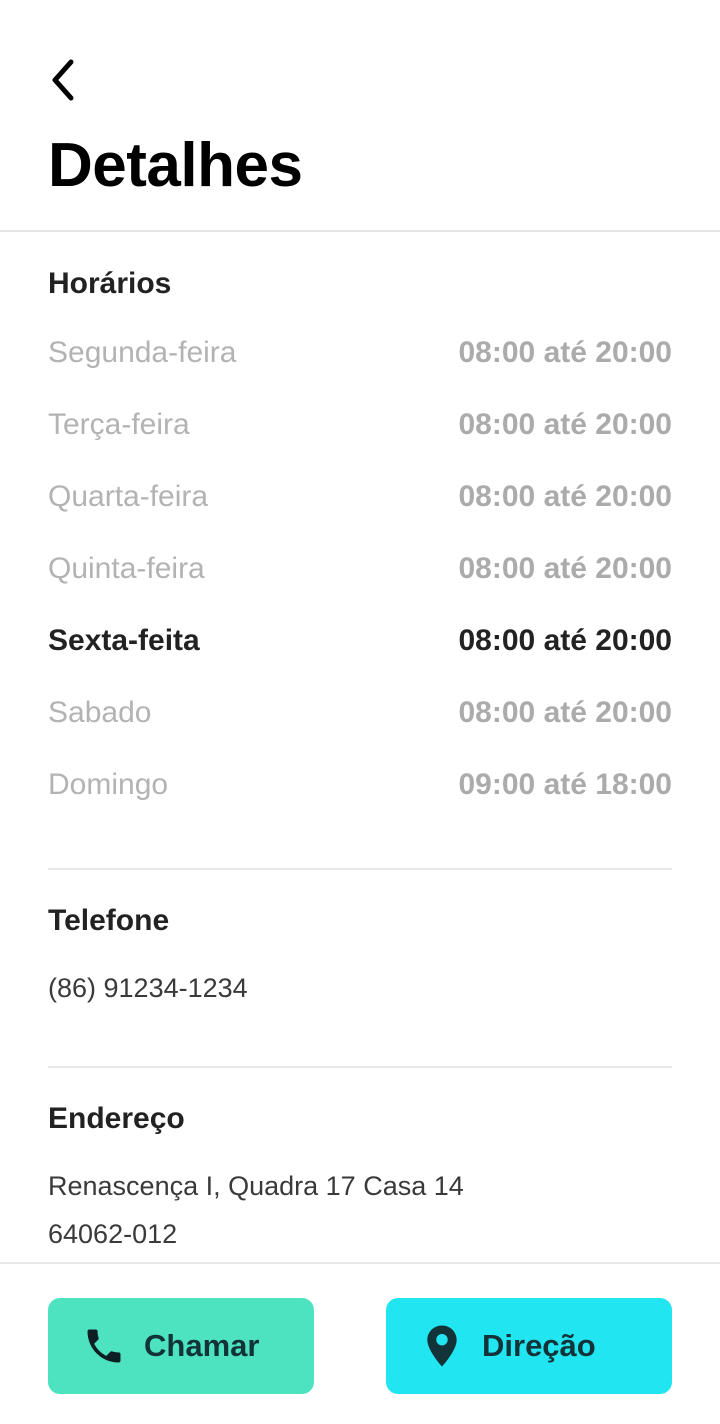  What do you see at coordinates (104, 1346) in the screenshot?
I see `phone-icon` at bounding box center [104, 1346].